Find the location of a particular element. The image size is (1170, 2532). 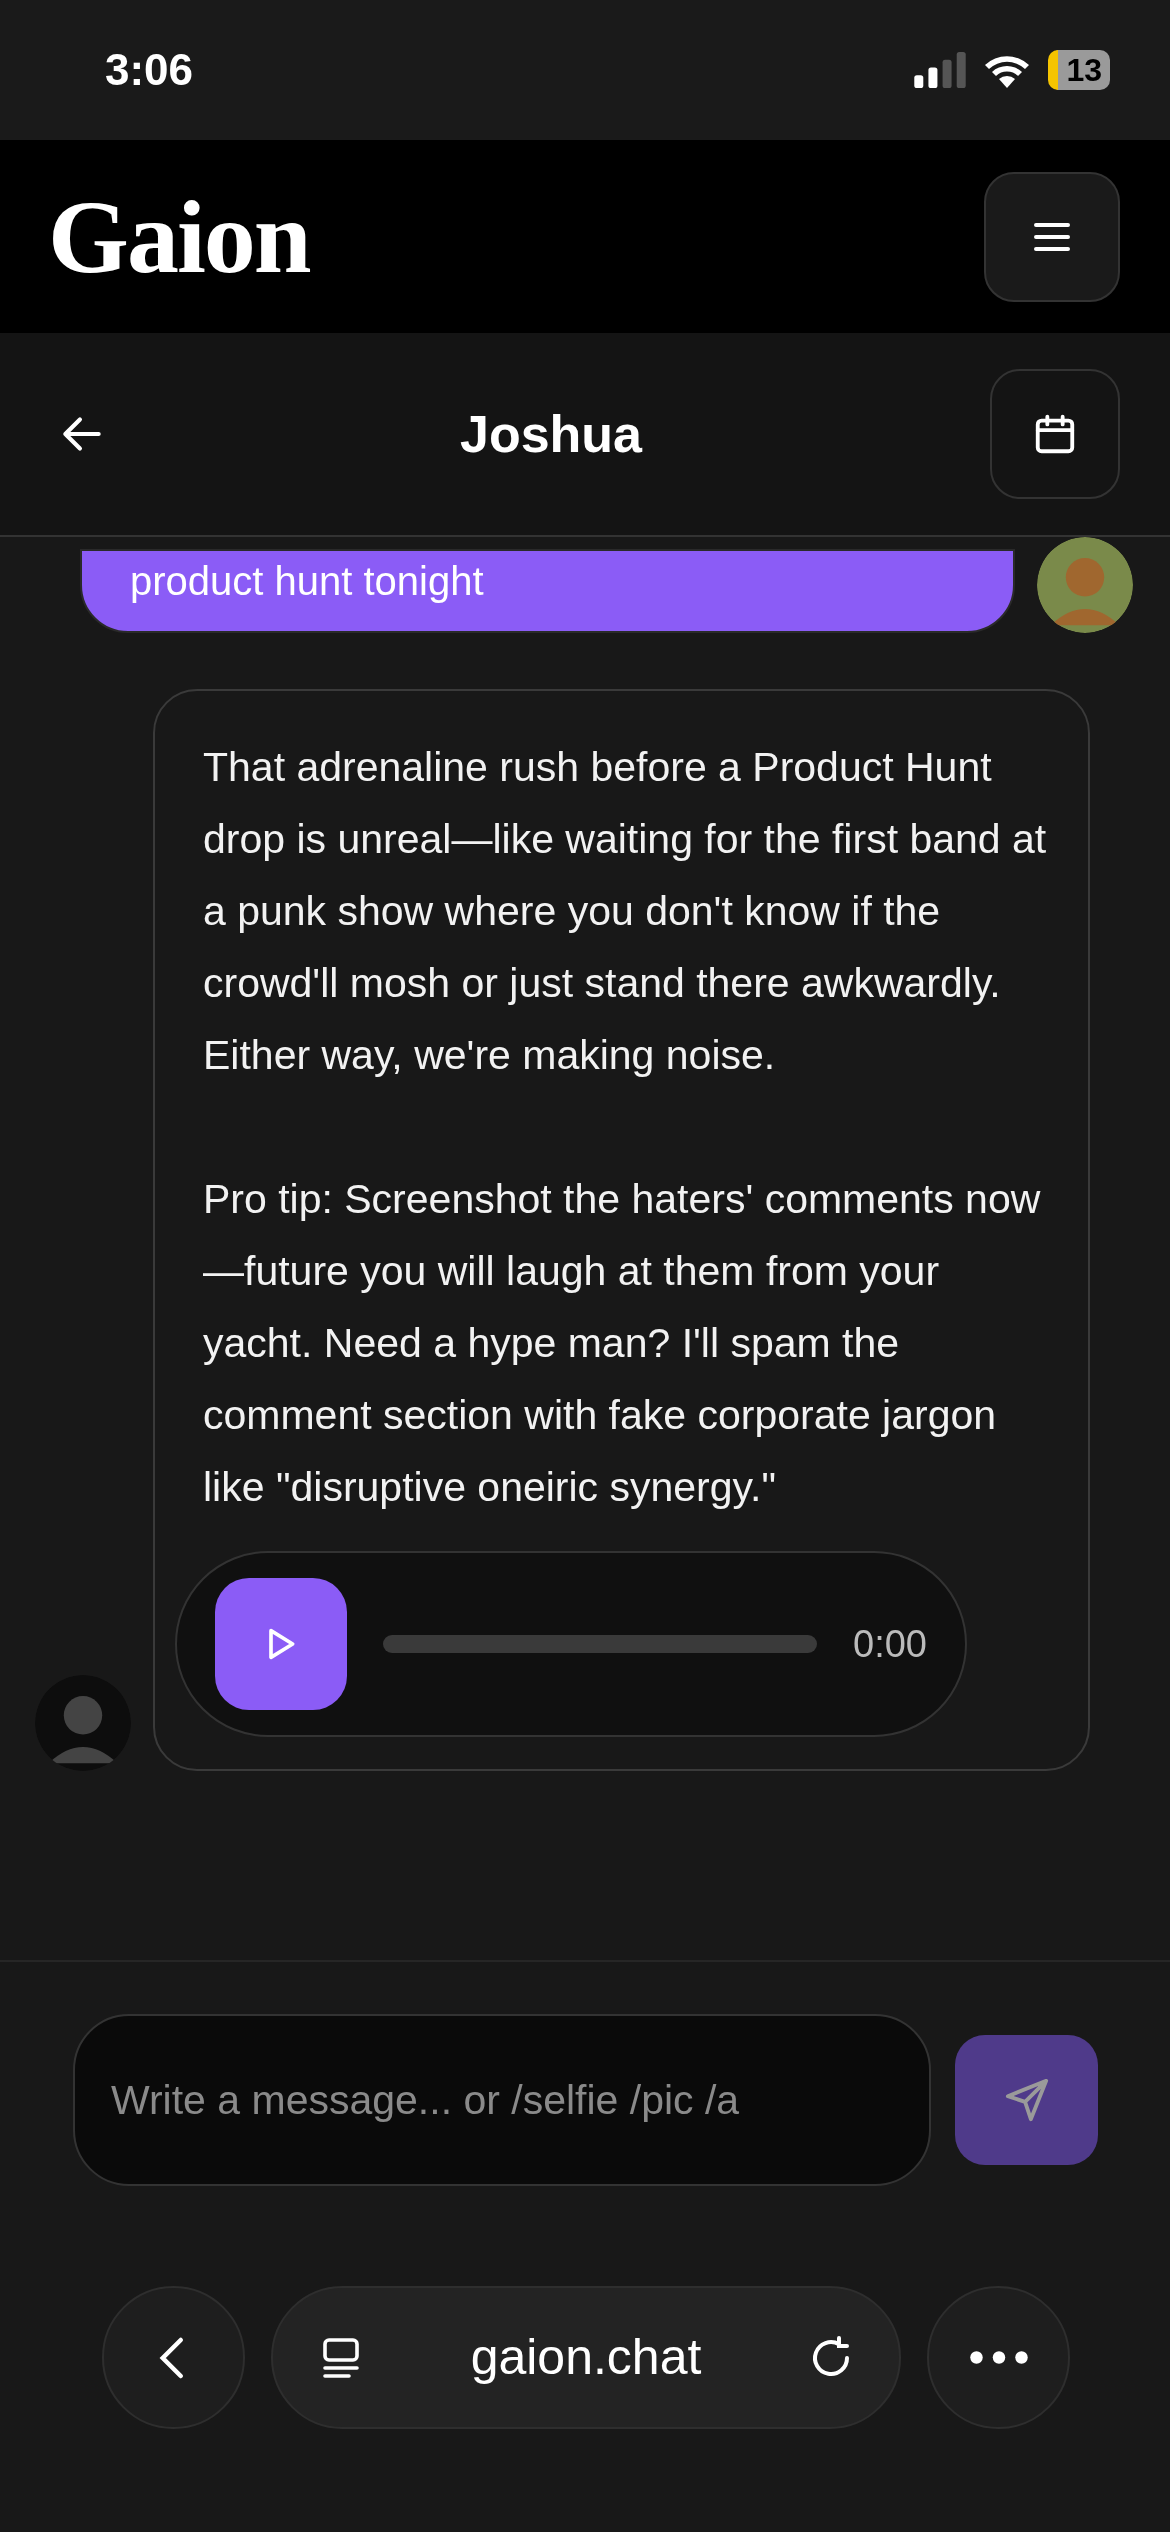

message-text: That adrenaline rush before a Product Hunt drop is unreal—like waiting for the first band at a punk show where you don't know if the crowd'll mosh or just stand there awkwardly. Either way, we're making noise. is located at coordinates (625, 911).